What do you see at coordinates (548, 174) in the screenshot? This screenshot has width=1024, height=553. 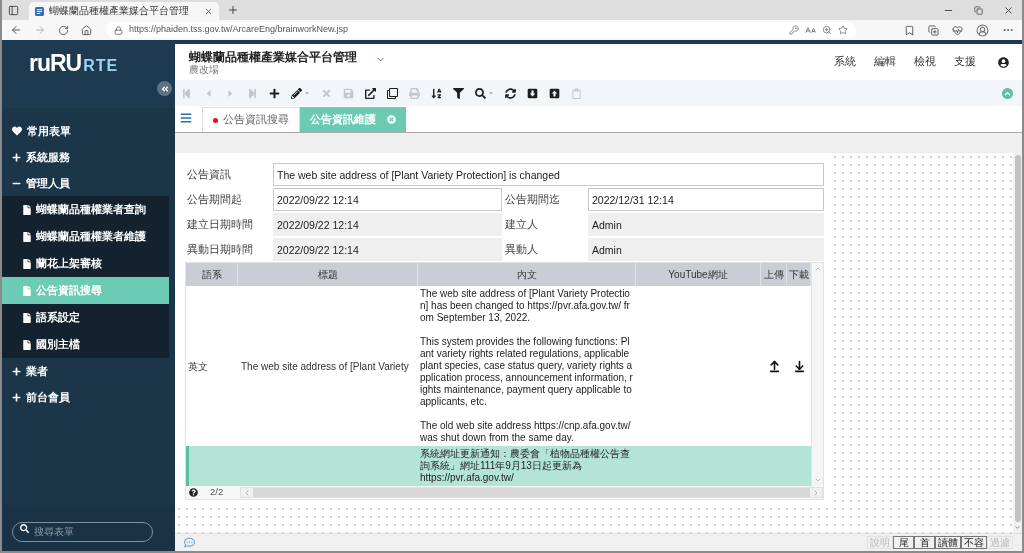 I see `text-field: The web site address of [Plant Variety Protection] is changed` at bounding box center [548, 174].